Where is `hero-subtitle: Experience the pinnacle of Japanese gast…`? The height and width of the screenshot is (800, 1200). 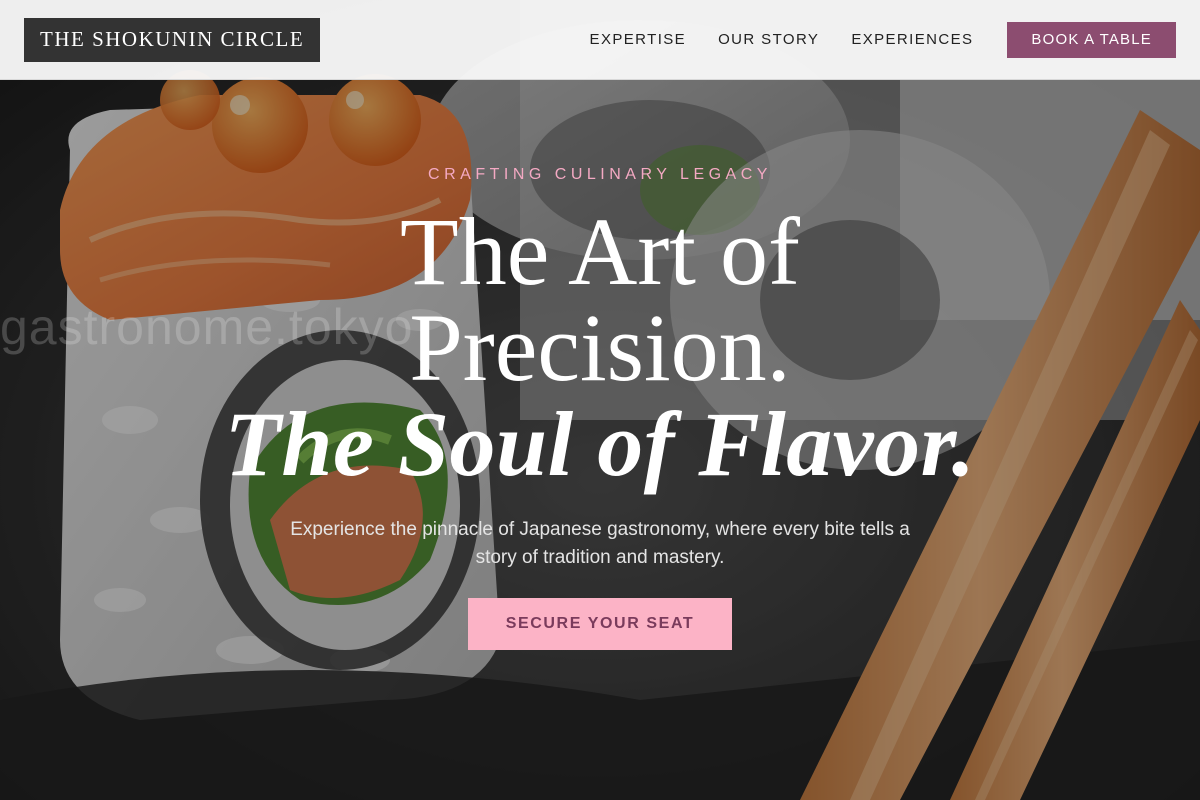
hero-subtitle: Experience the pinnacle of Japanese gast… is located at coordinates (600, 543).